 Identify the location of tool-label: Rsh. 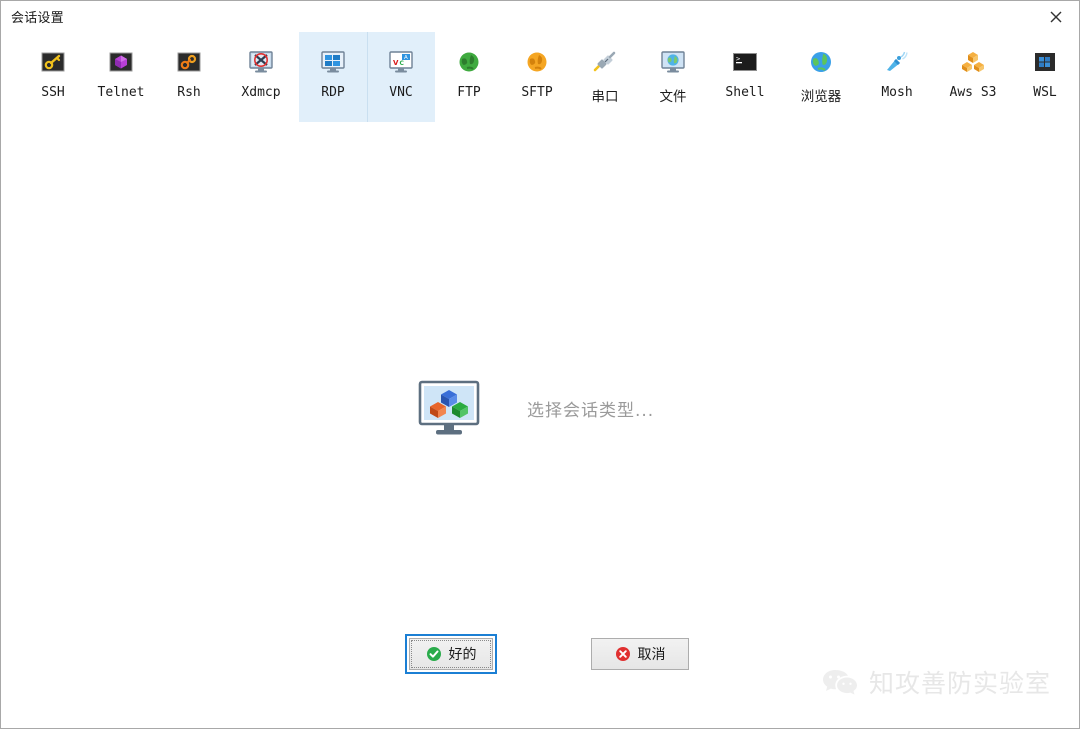
(189, 92).